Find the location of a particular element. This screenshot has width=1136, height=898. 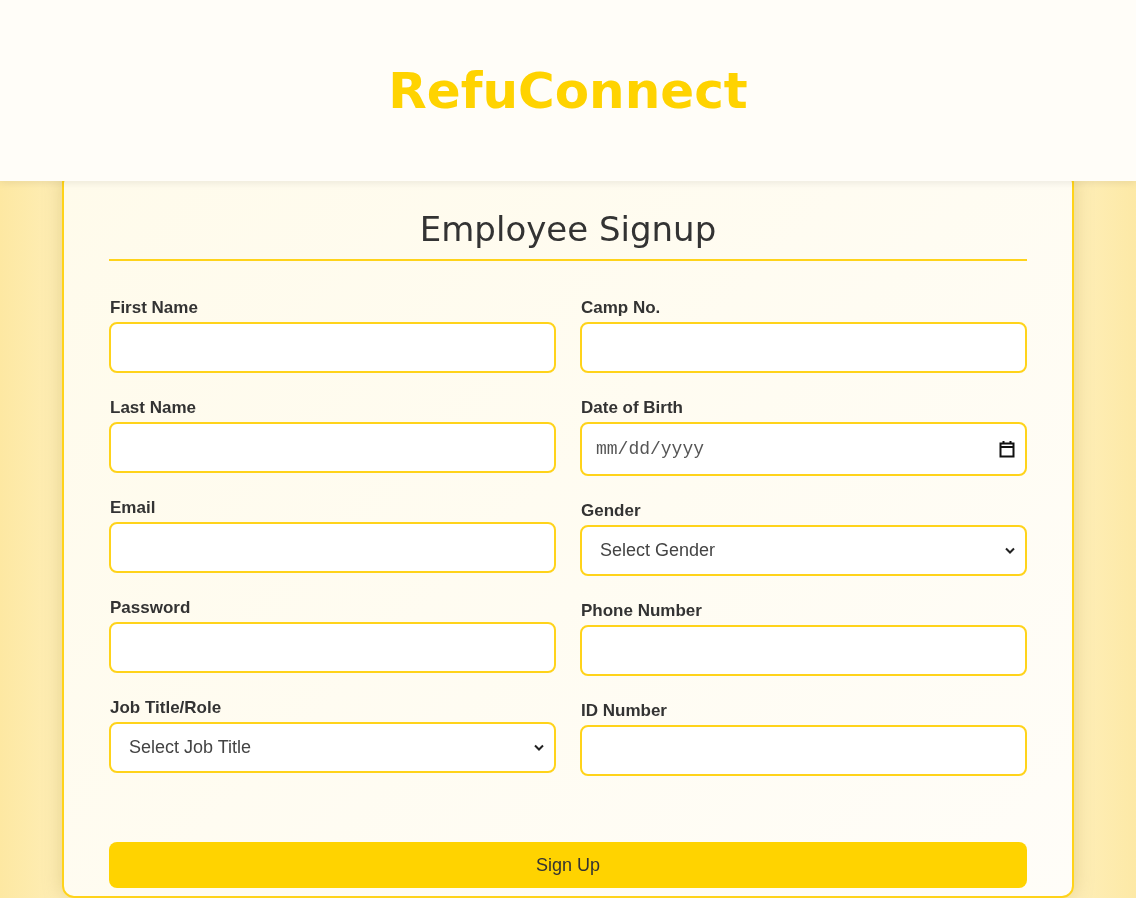

field-label: Last Name is located at coordinates (153, 408).